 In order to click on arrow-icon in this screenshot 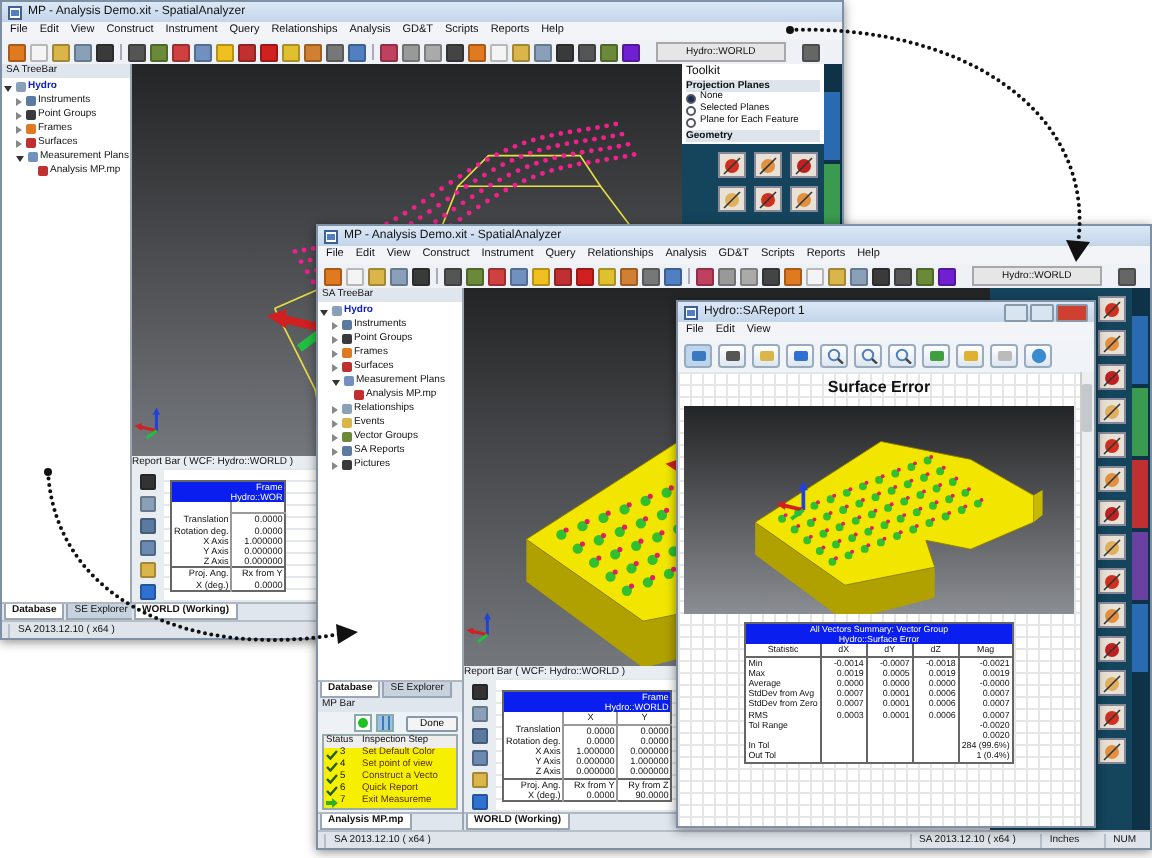, I will do `click(332, 802)`.